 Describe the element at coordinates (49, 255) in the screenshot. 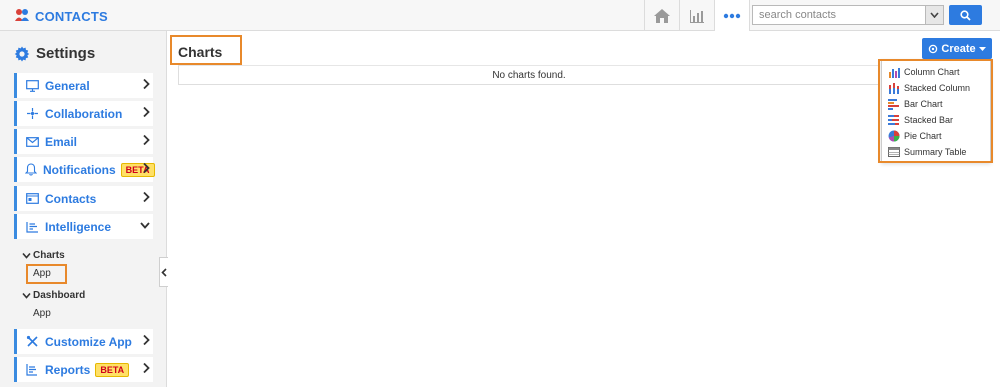

I see `subsection-heading: Charts` at that location.